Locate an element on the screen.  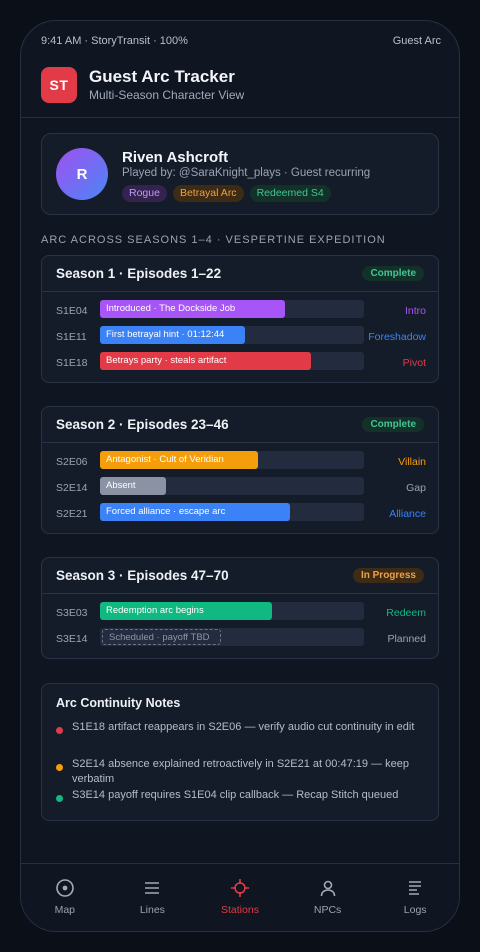
arc-track: Scheduled · payoff TBD is located at coordinates (232, 637).